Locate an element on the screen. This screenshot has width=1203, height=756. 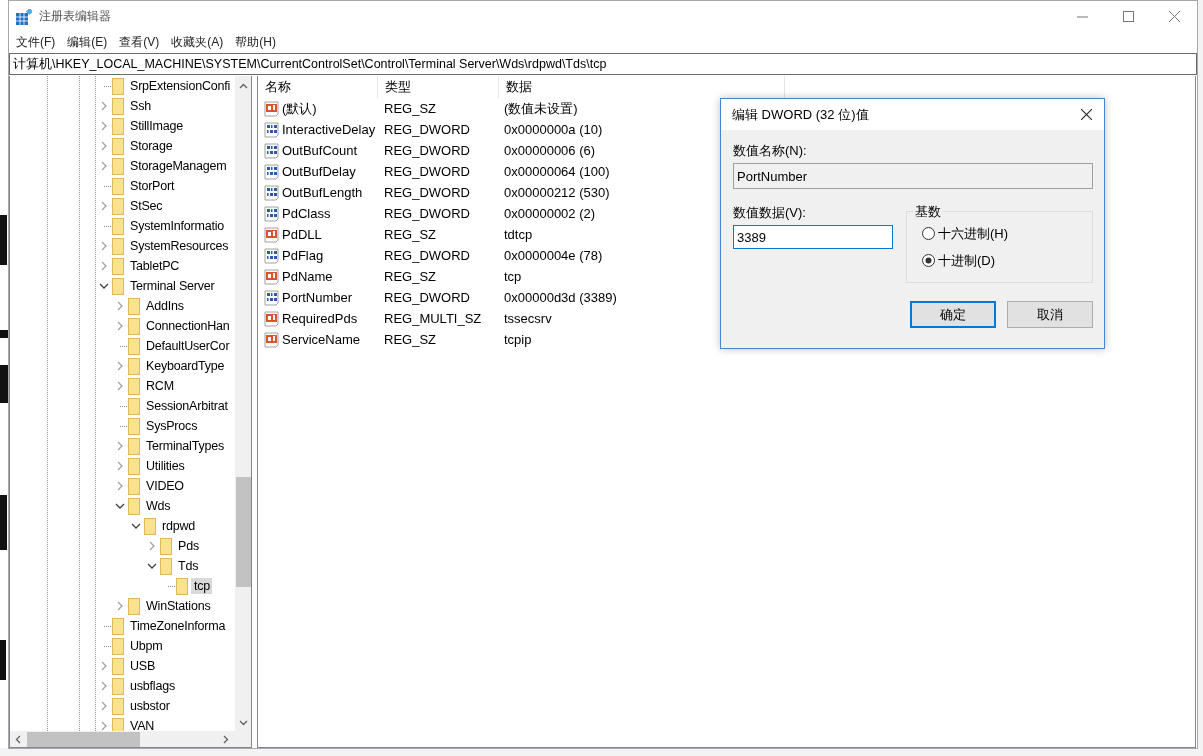
window-title: 注册表编辑器 is located at coordinates (75, 16).